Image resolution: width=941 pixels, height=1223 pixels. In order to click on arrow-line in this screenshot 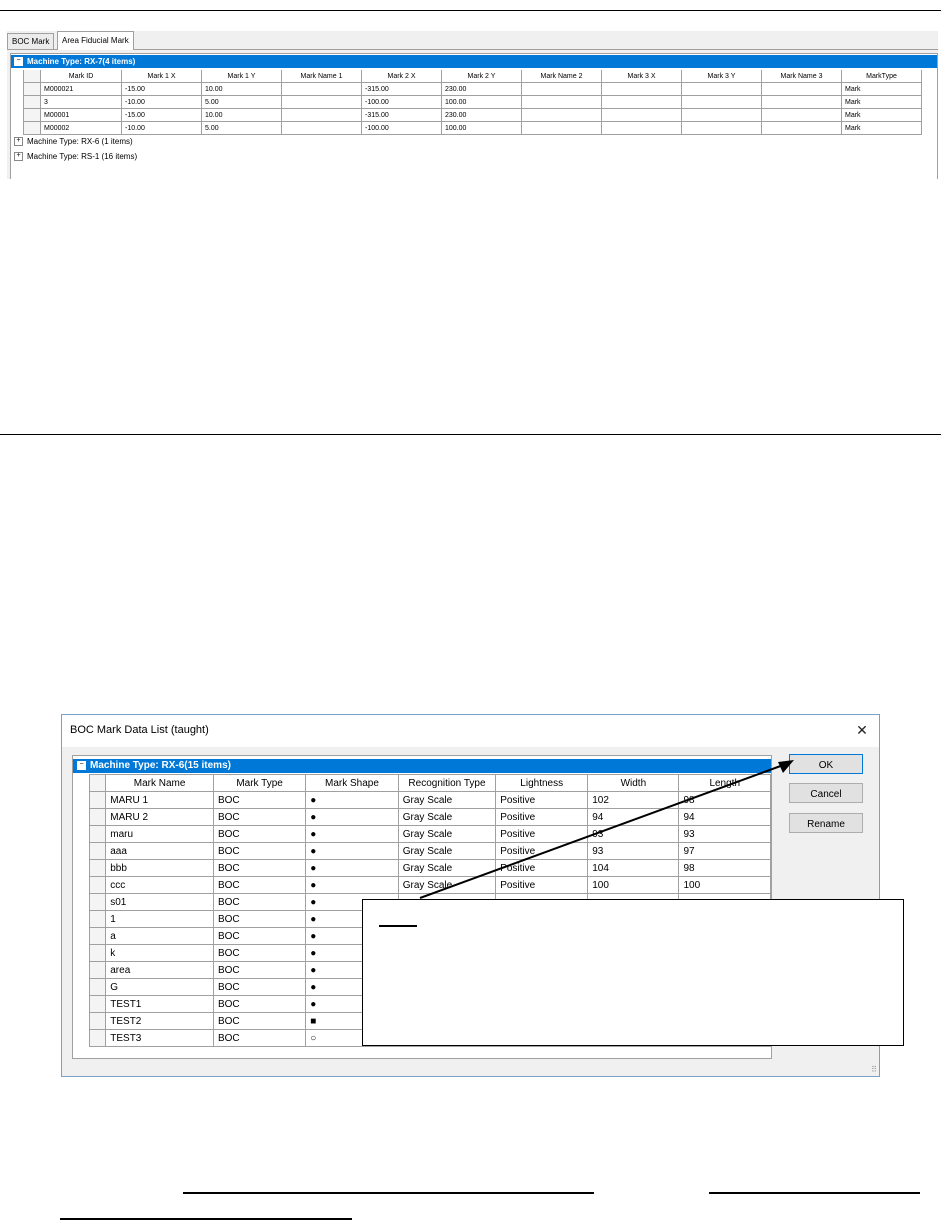, I will do `click(603, 831)`.